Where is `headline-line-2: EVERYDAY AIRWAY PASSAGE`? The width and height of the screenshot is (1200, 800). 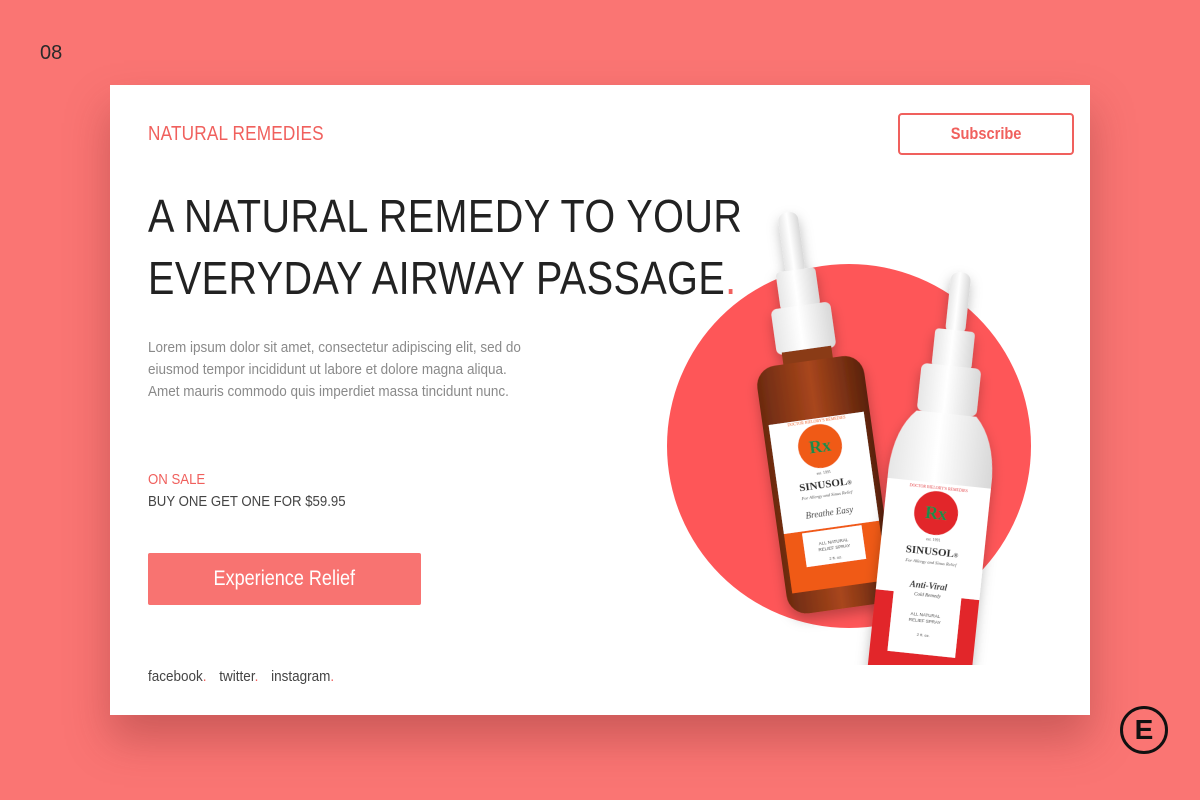 headline-line-2: EVERYDAY AIRWAY PASSAGE is located at coordinates (437, 278).